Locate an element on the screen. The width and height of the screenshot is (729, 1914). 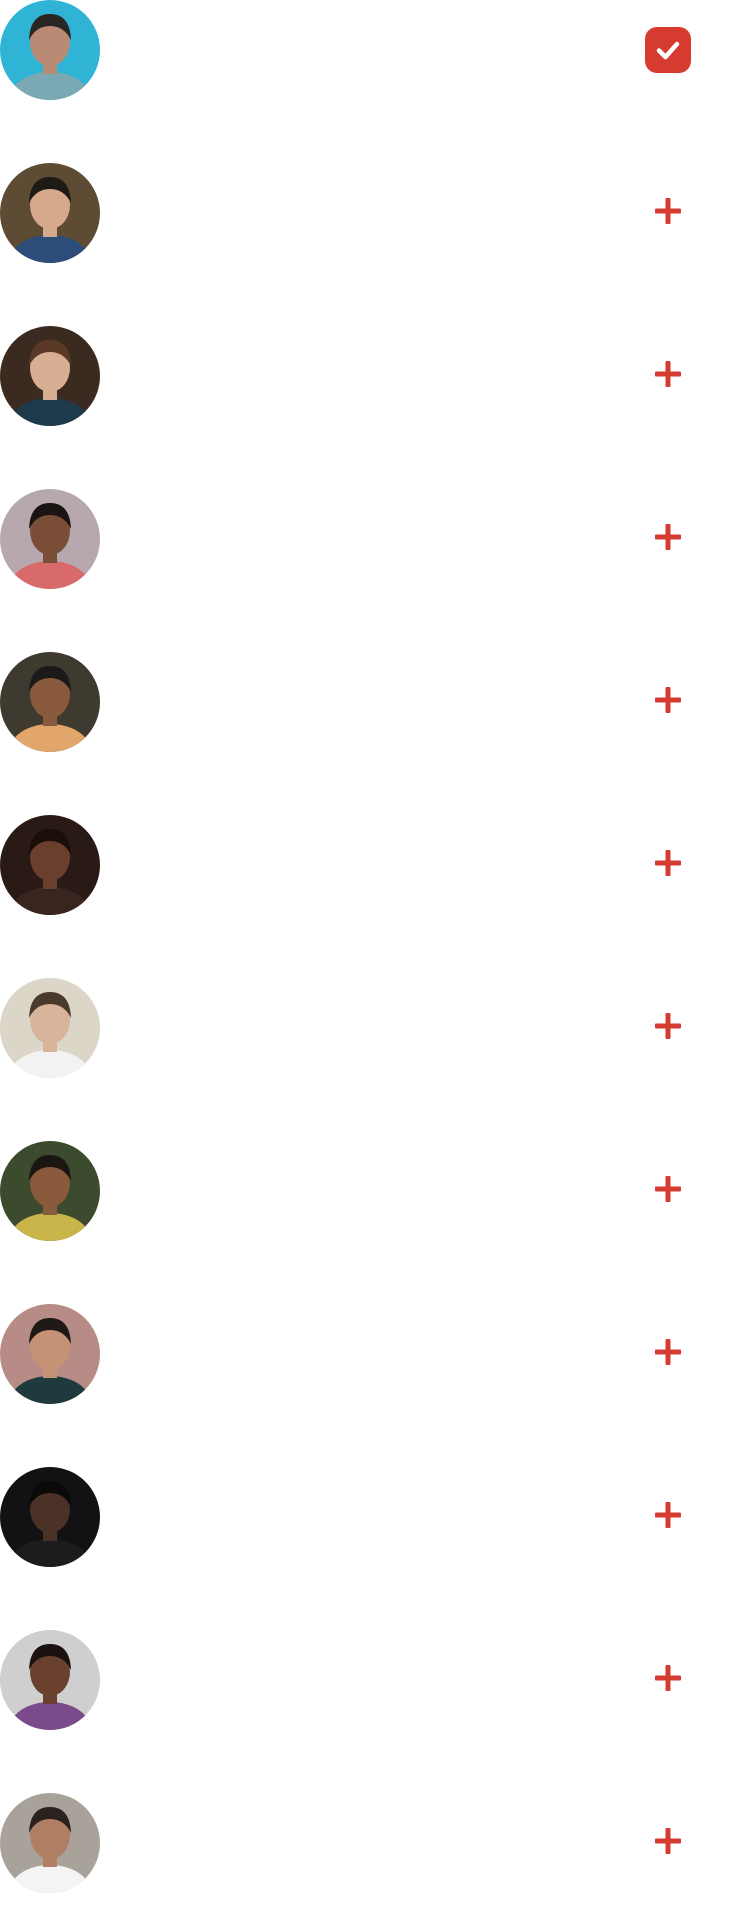
avatar-man-dark-portrait is located at coordinates (50, 1517).